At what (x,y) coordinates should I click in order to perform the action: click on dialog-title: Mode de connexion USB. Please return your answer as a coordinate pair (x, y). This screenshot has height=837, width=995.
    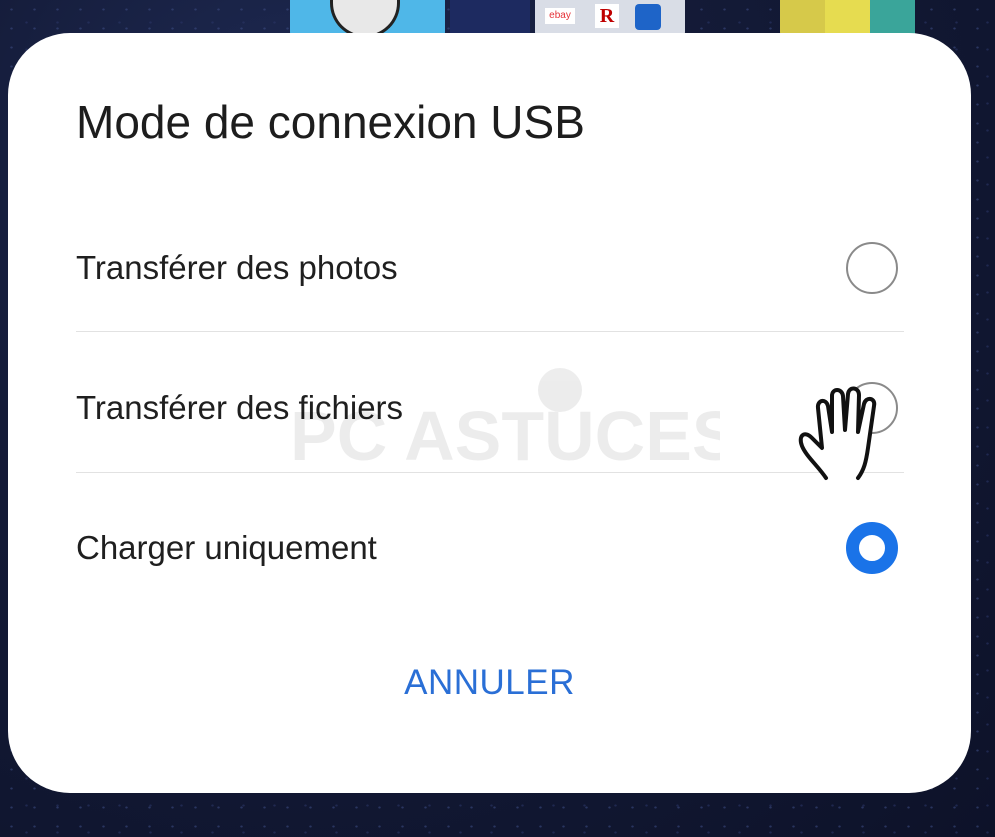
    Looking at the image, I should click on (330, 122).